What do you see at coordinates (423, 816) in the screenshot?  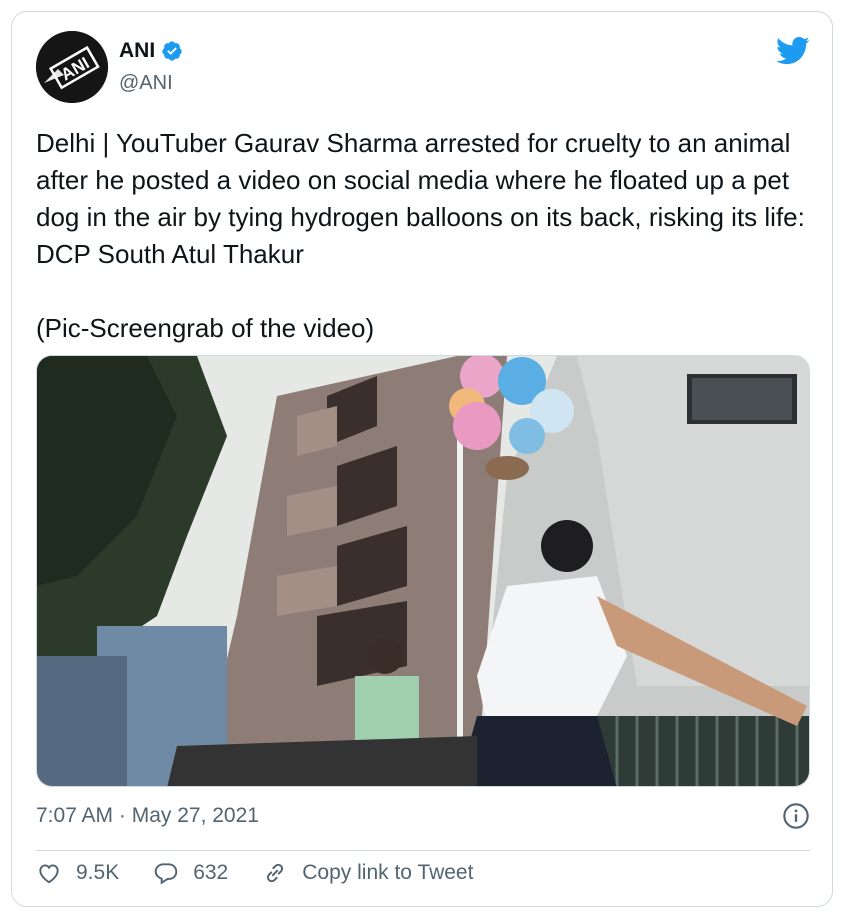 I see `tweet-meta: 7:07 AM · May 27, 2021` at bounding box center [423, 816].